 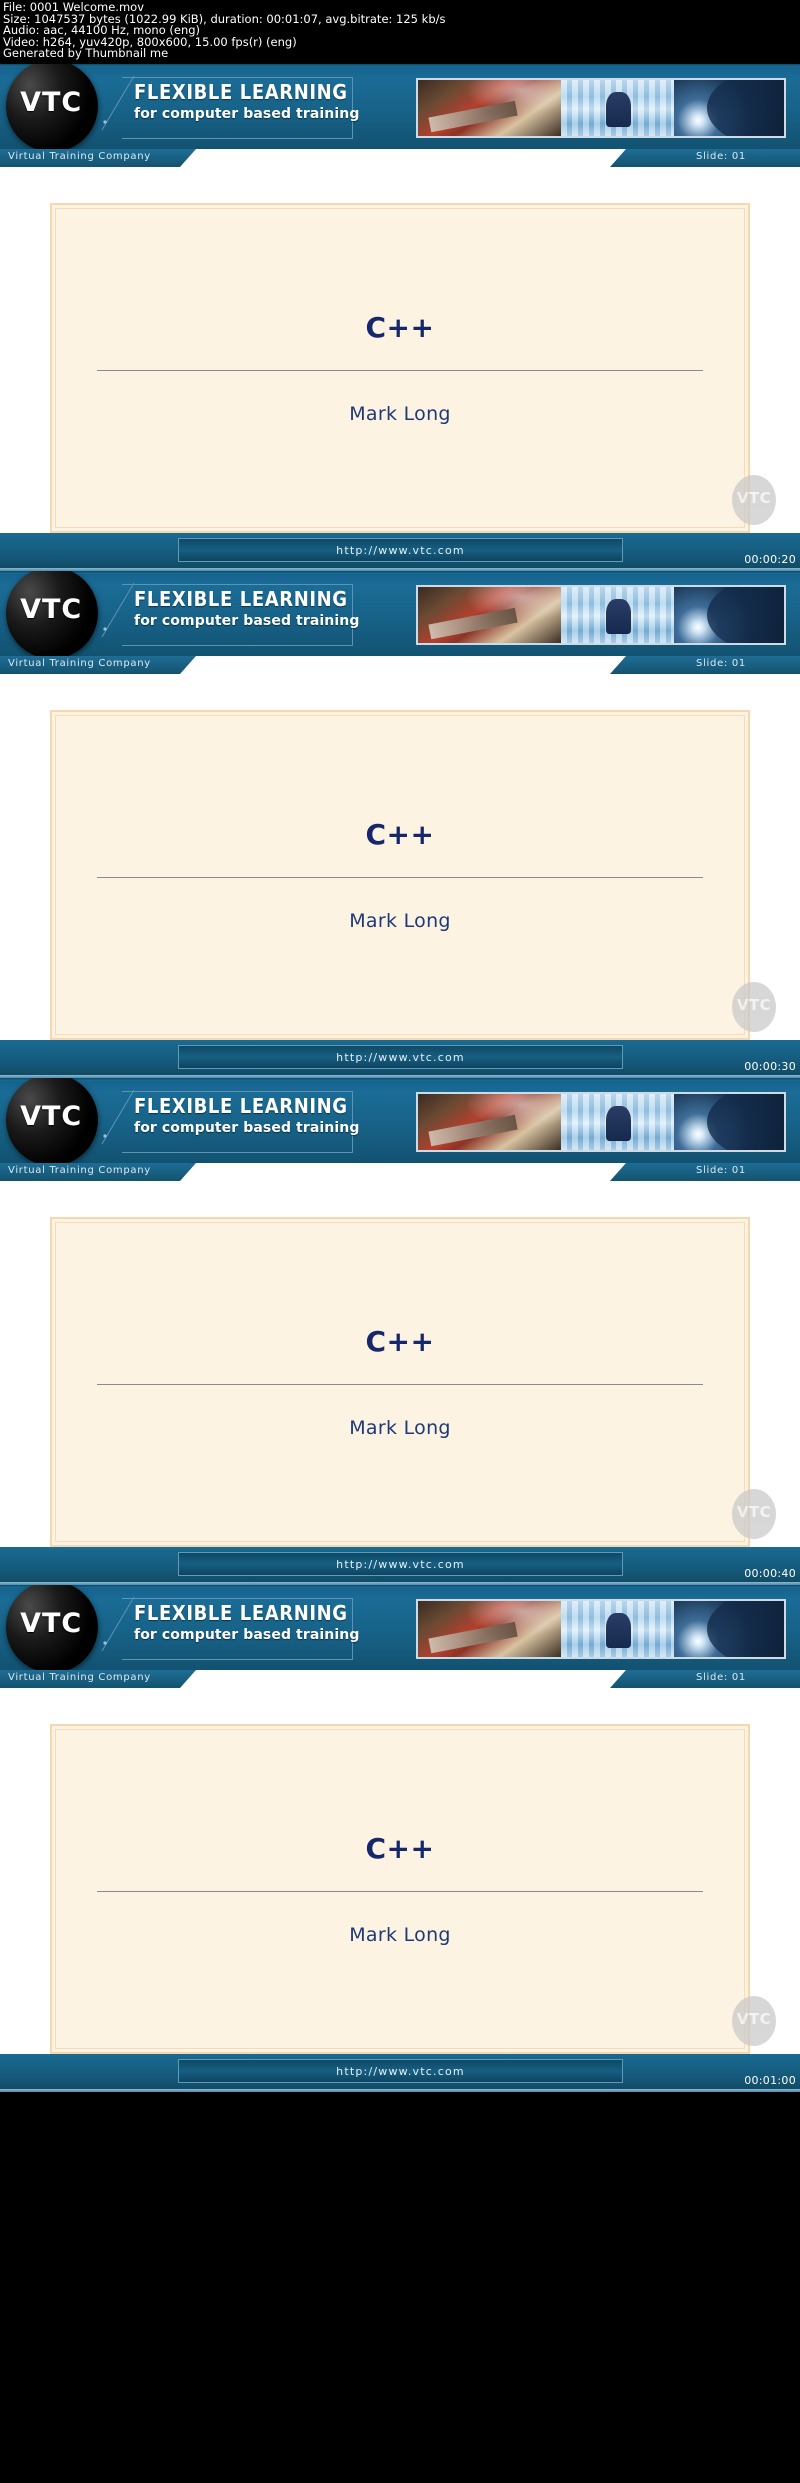 What do you see at coordinates (770, 559) in the screenshot?
I see `frame-timestamp: 00:00:20` at bounding box center [770, 559].